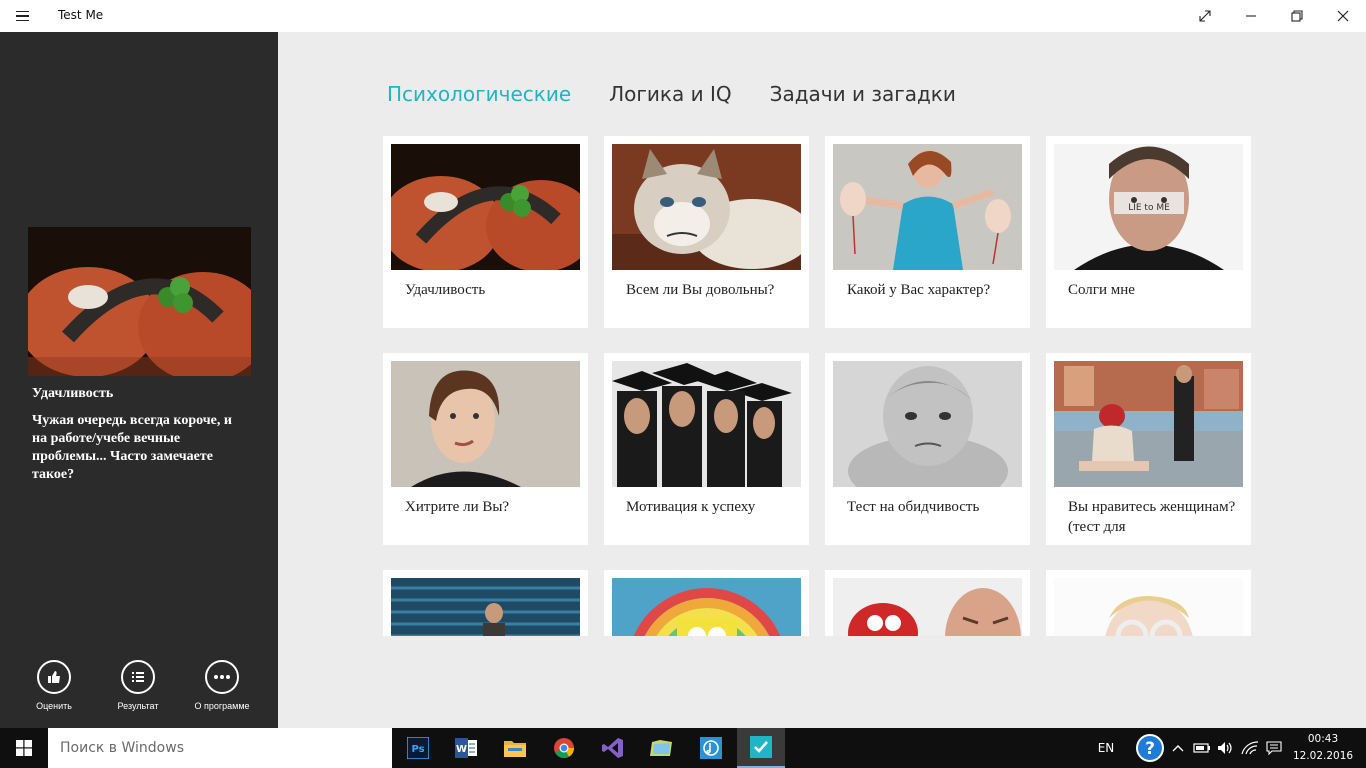  I want to click on svg-text: W, so click(461, 749).